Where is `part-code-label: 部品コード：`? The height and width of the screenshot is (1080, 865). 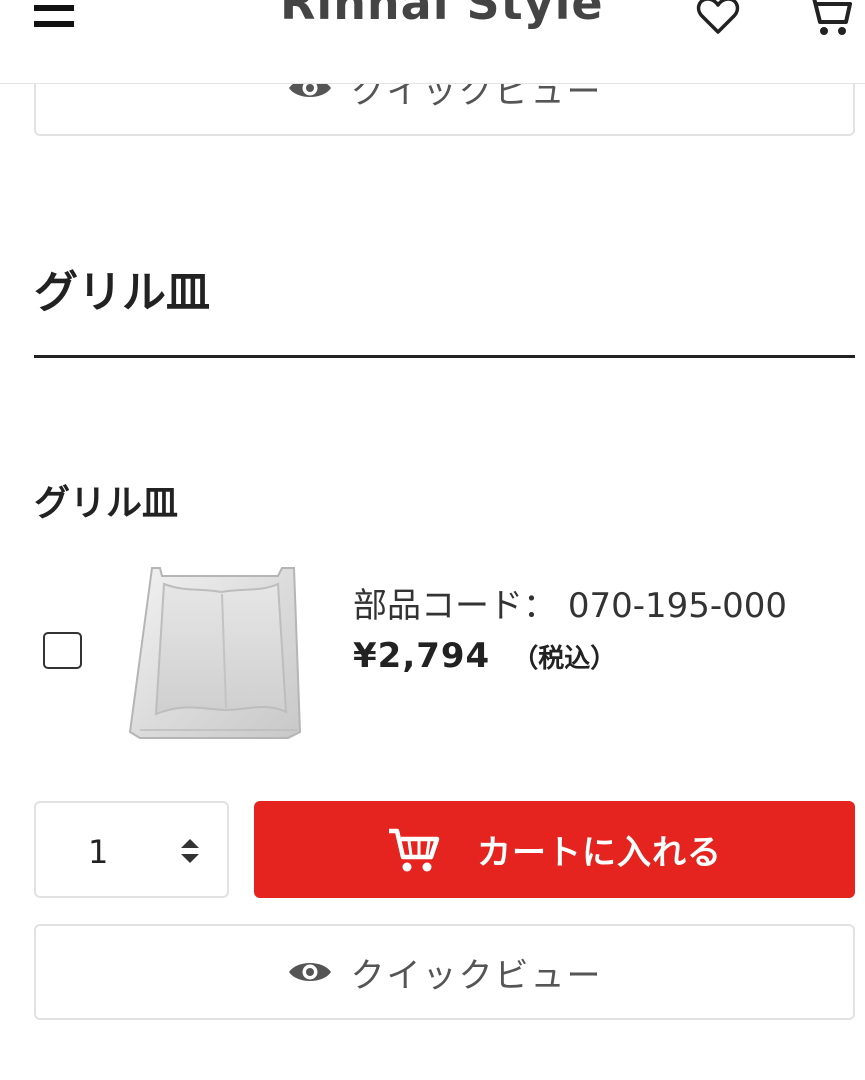
part-code-label: 部品コード： is located at coordinates (455, 606).